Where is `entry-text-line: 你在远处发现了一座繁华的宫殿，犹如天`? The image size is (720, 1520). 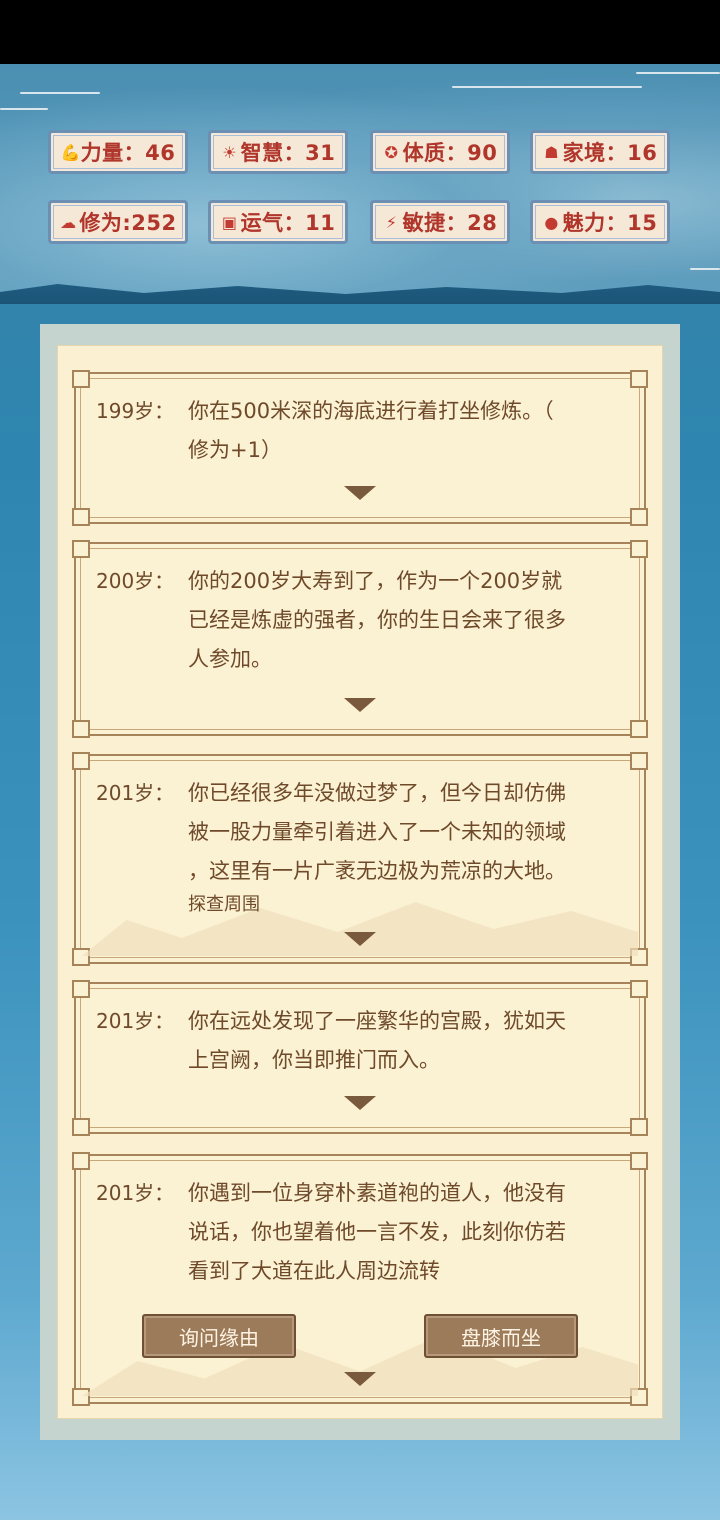
entry-text-line: 你在远处发现了一座繁华的宫殿，犹如天 is located at coordinates (377, 1021).